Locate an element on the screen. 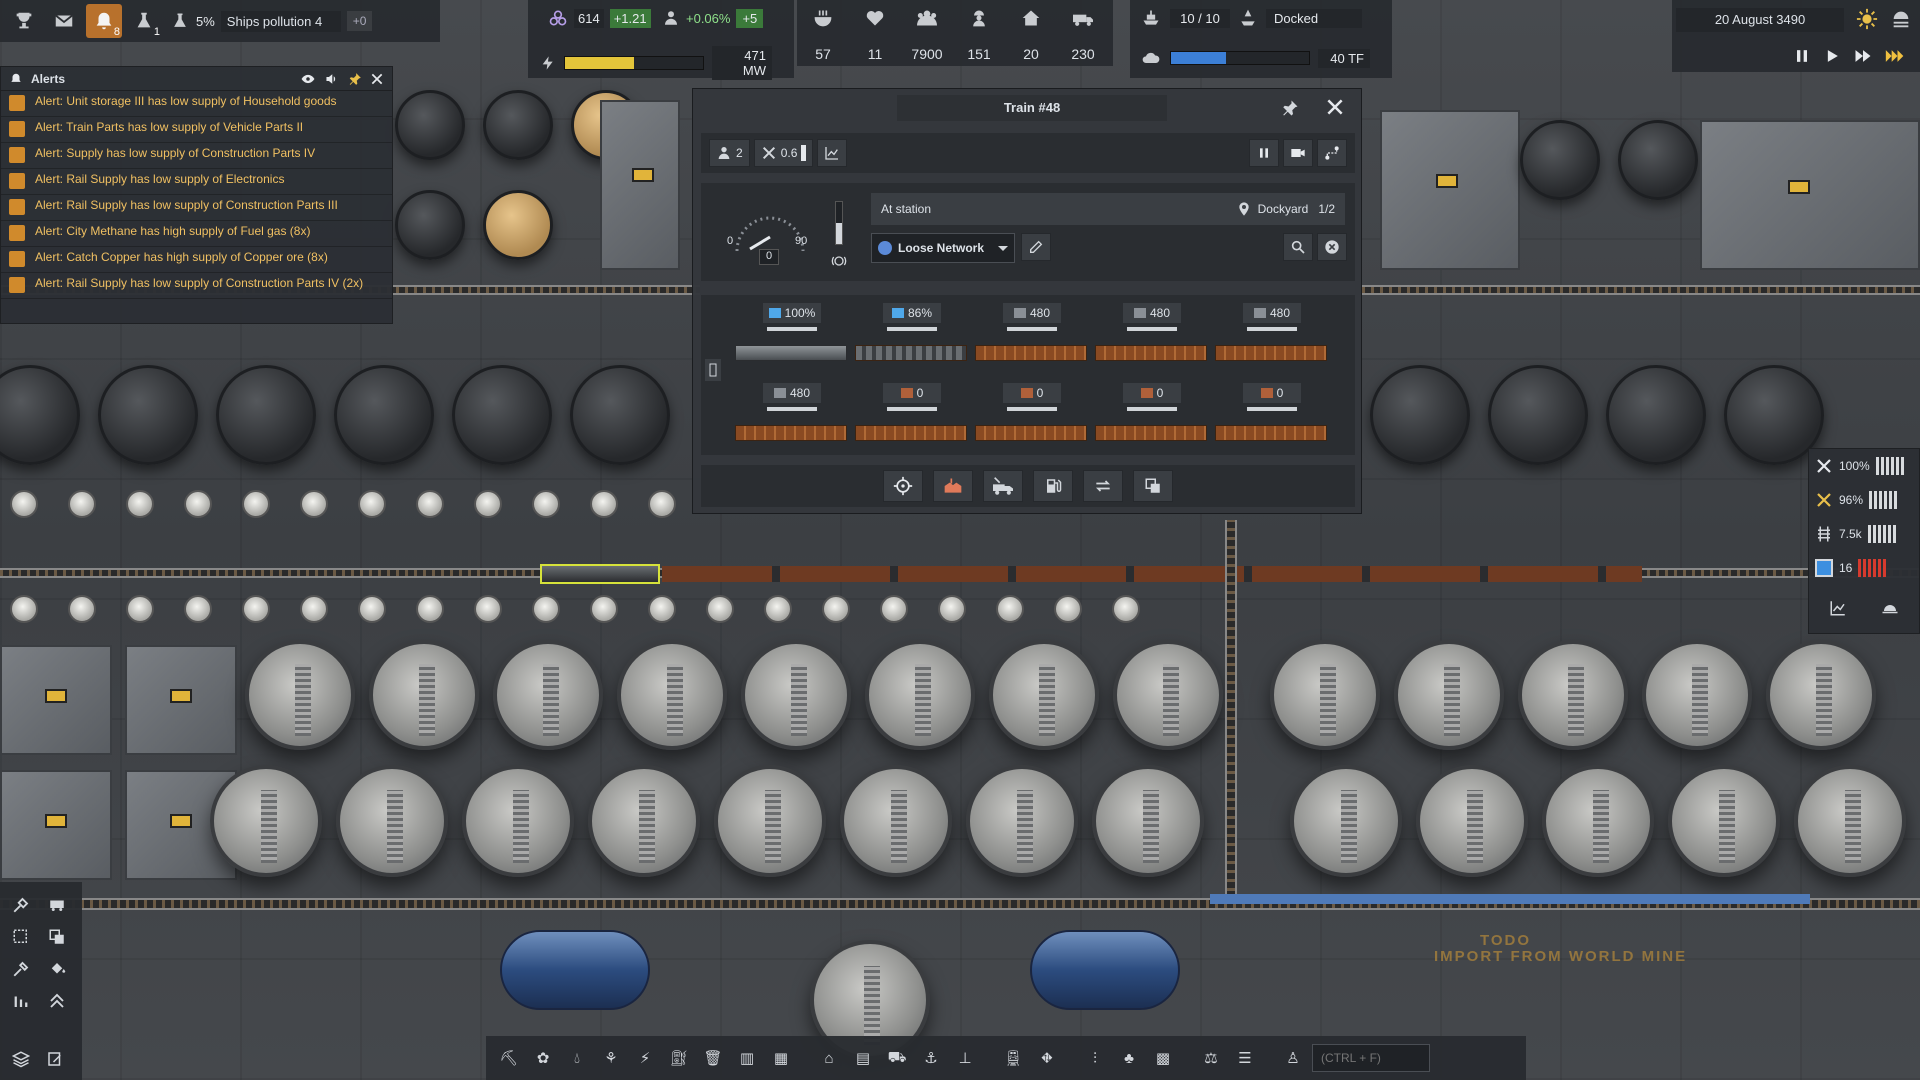 Image resolution: width=1920 pixels, height=1080 pixels. train-wagons is located at coordinates (1152, 574).